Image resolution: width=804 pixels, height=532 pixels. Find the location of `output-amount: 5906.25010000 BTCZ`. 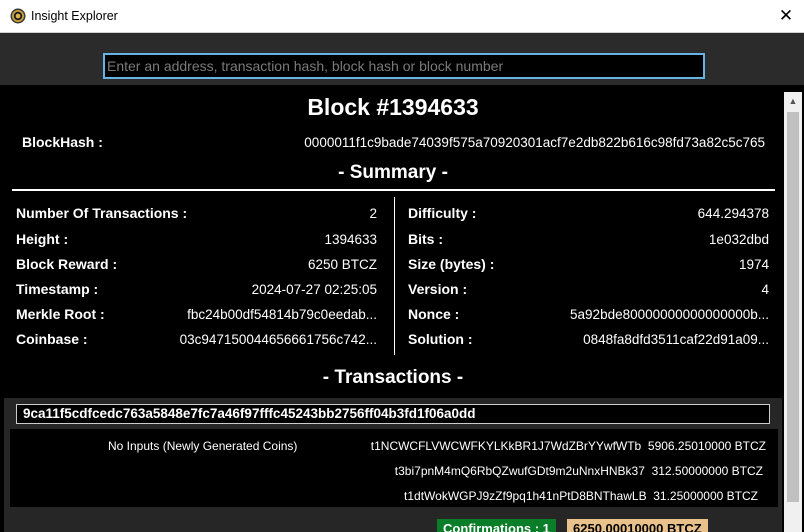

output-amount: 5906.25010000 BTCZ is located at coordinates (706, 446).